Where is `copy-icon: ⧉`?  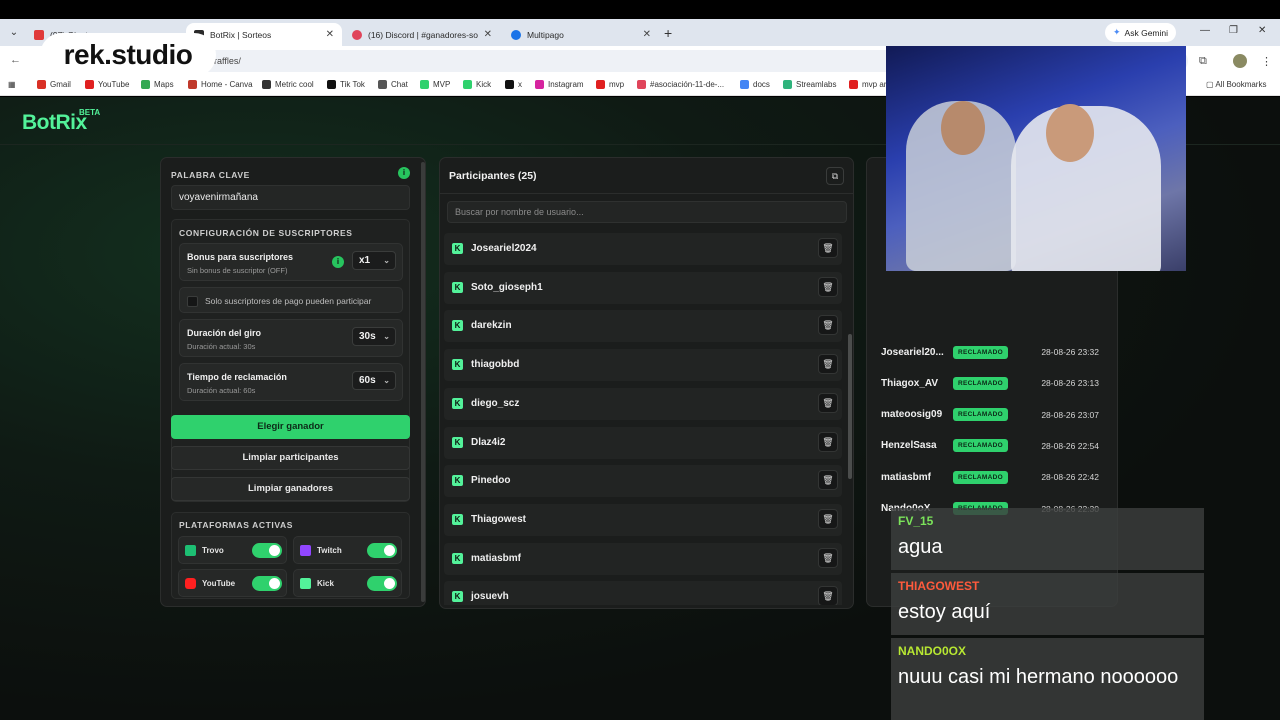
copy-icon: ⧉ is located at coordinates (835, 176).